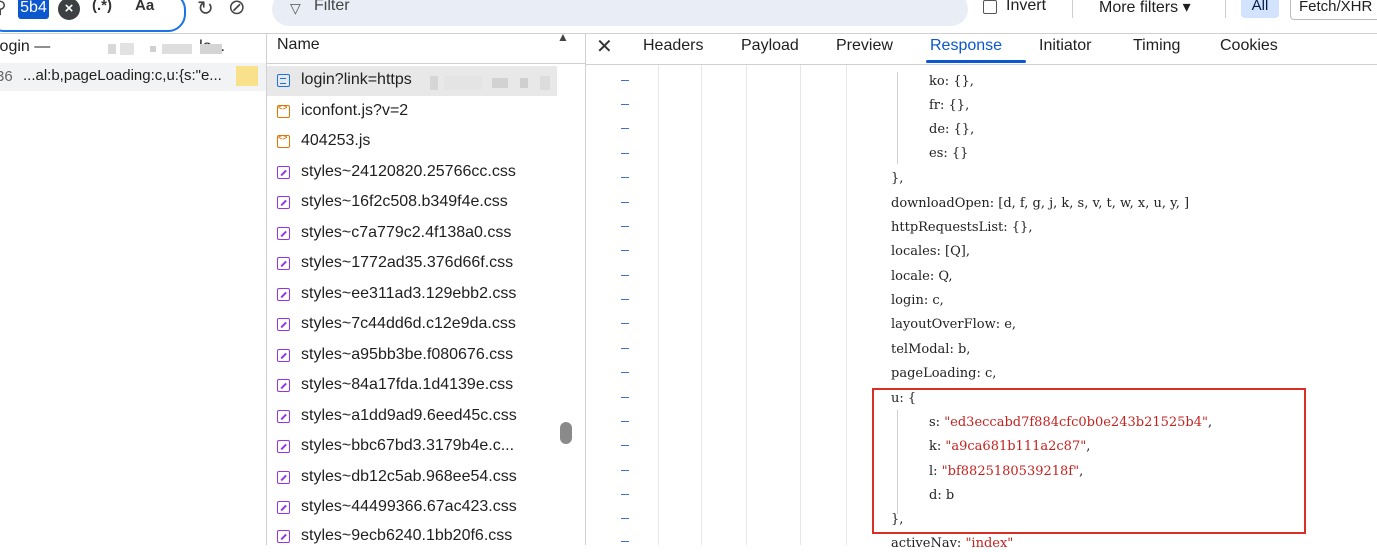  I want to click on code-string: "index", so click(989, 543).